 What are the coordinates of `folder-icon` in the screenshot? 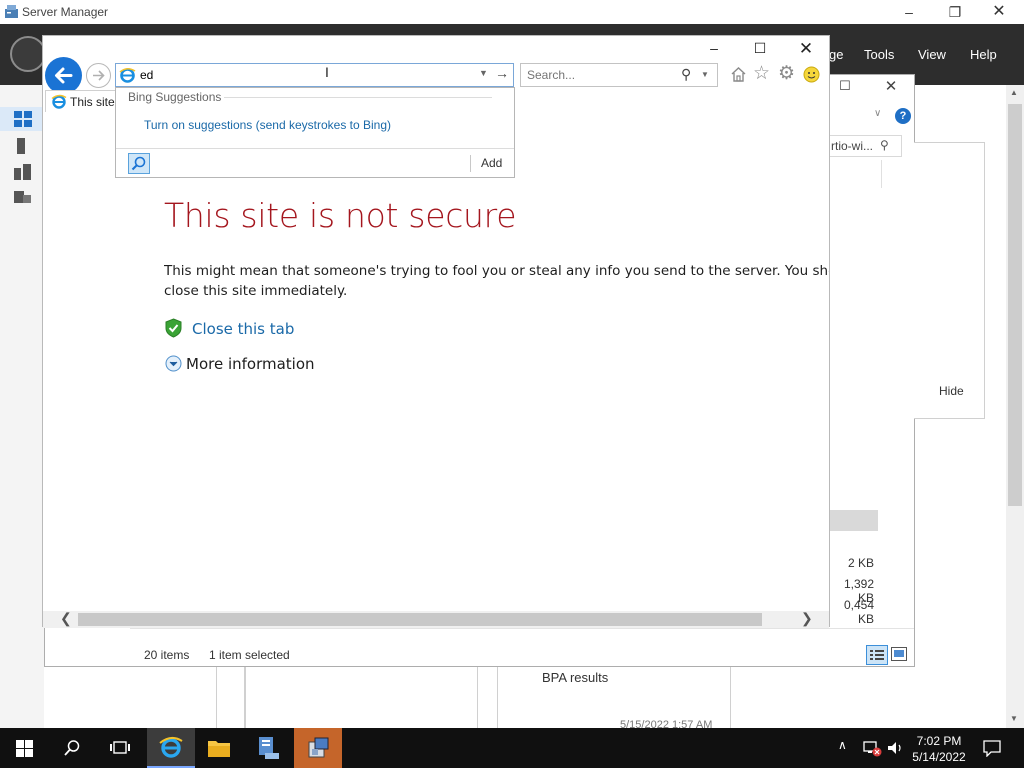 It's located at (219, 749).